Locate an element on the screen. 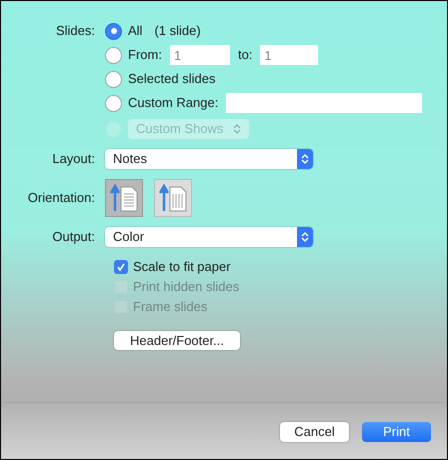 The image size is (448, 460). to-label: to: is located at coordinates (245, 55).